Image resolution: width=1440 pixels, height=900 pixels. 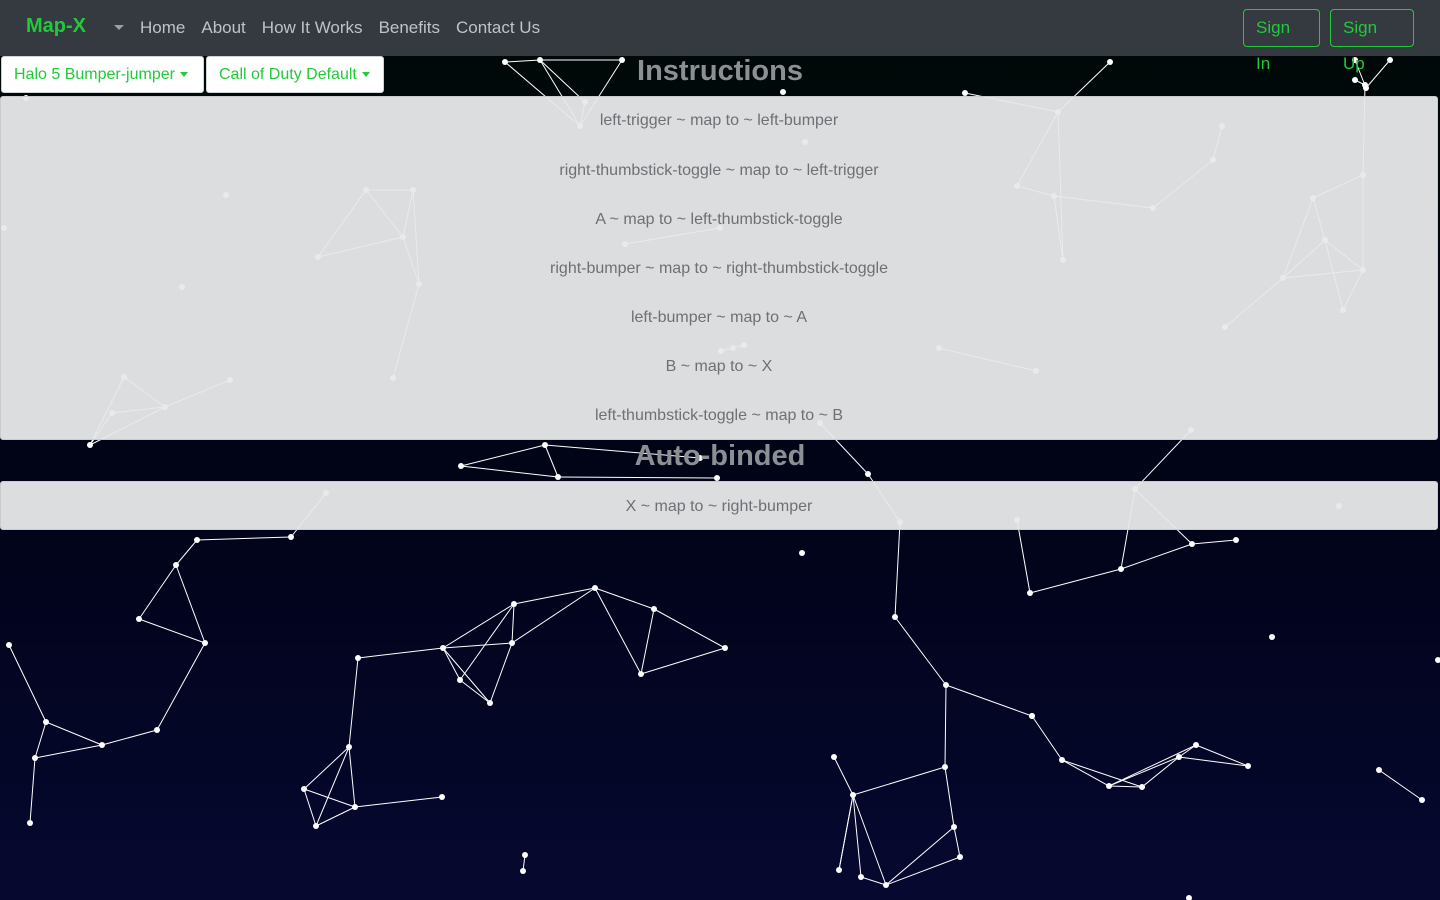 I want to click on source-profile-label: Halo 5 Bumper-jumper, so click(x=94, y=74).